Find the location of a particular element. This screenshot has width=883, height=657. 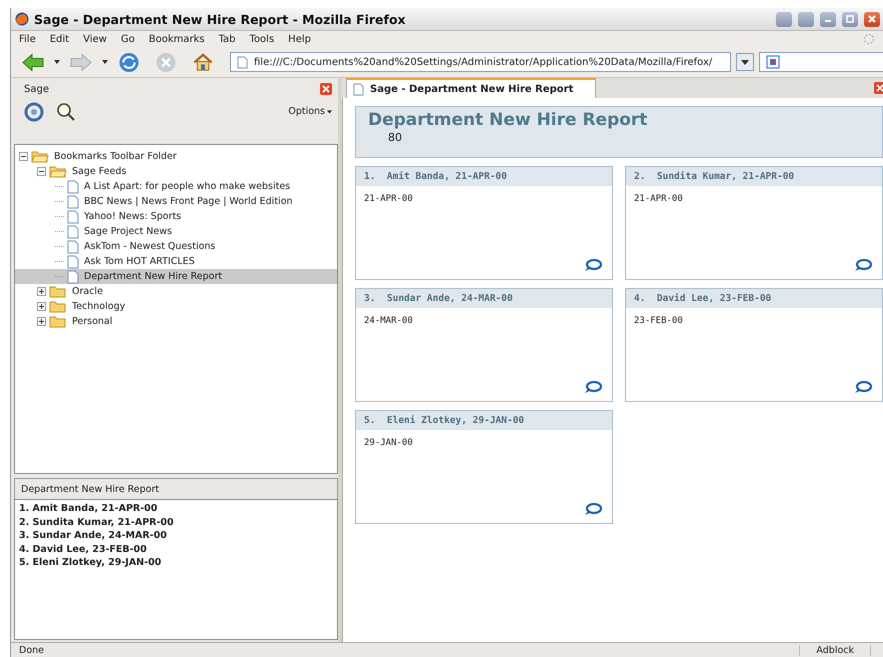

menu-item: Tools is located at coordinates (262, 39).